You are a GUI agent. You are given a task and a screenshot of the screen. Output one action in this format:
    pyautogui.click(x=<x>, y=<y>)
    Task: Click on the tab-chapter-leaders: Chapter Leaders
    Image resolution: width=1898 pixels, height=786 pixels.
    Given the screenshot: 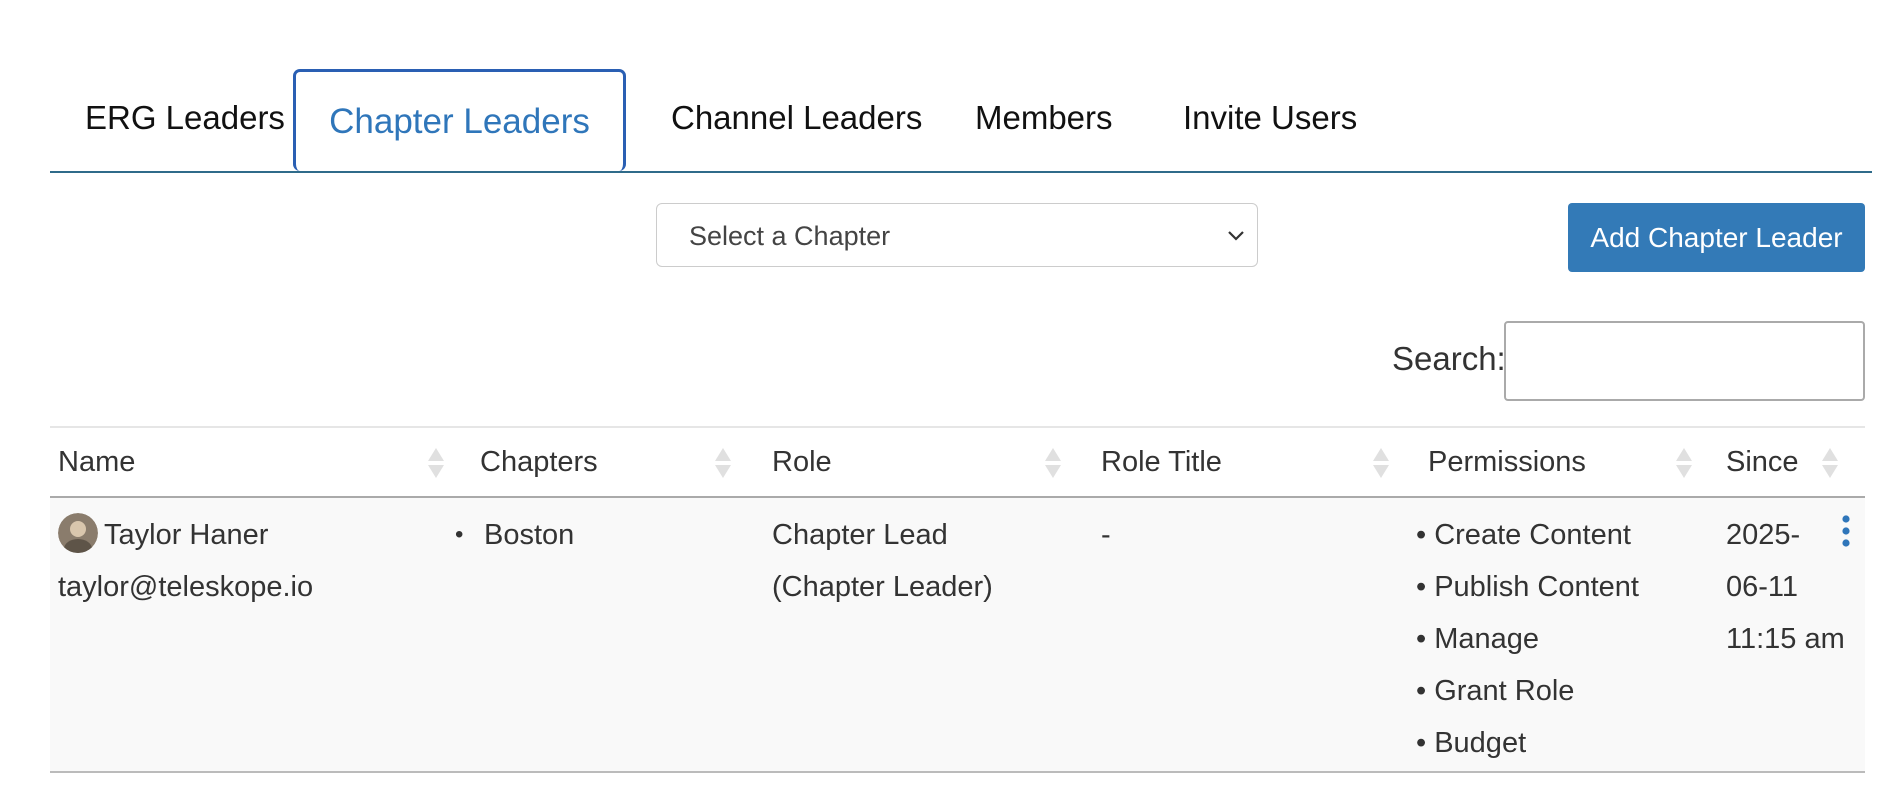 What is the action you would take?
    pyautogui.click(x=459, y=120)
    